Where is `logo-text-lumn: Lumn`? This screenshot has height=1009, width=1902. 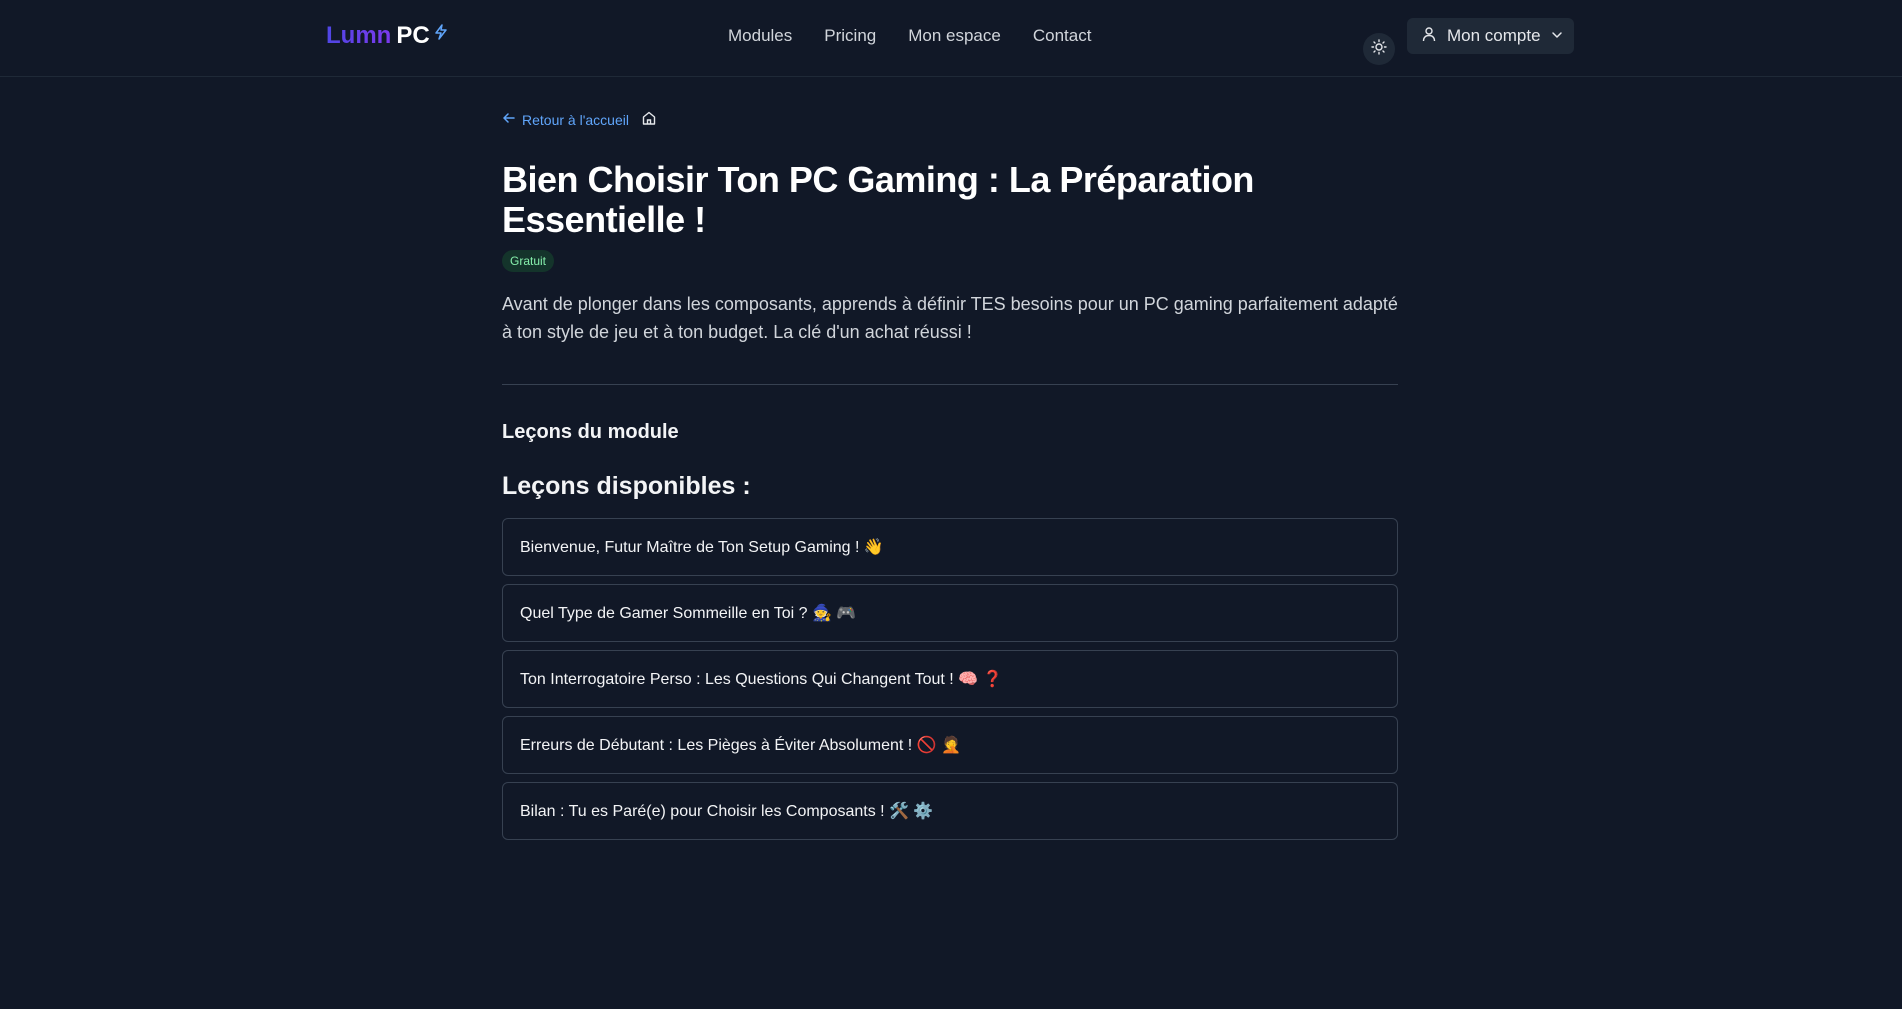 logo-text-lumn: Lumn is located at coordinates (359, 35).